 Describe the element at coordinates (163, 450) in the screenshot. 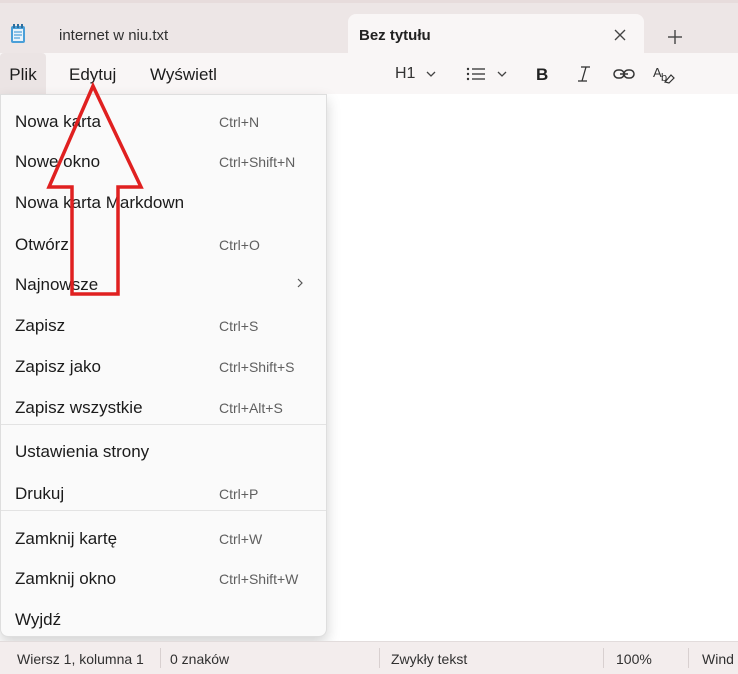

I see `menu-item-ustawienia-strony: Ustawienia strony` at that location.